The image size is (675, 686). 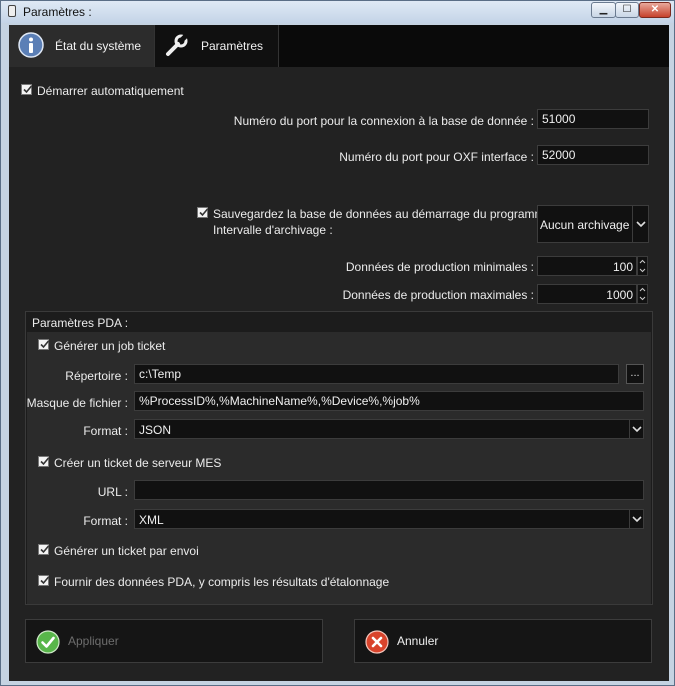 What do you see at coordinates (389, 490) in the screenshot?
I see `url-input` at bounding box center [389, 490].